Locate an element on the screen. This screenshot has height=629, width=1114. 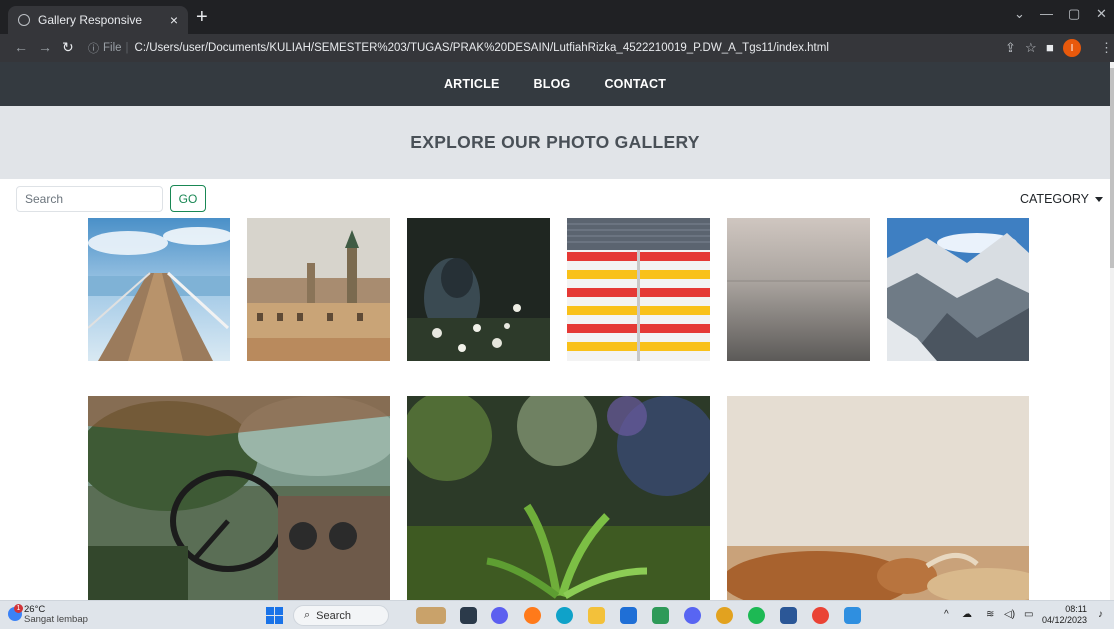
gallery-photo-highland-cow is located at coordinates (878, 498).